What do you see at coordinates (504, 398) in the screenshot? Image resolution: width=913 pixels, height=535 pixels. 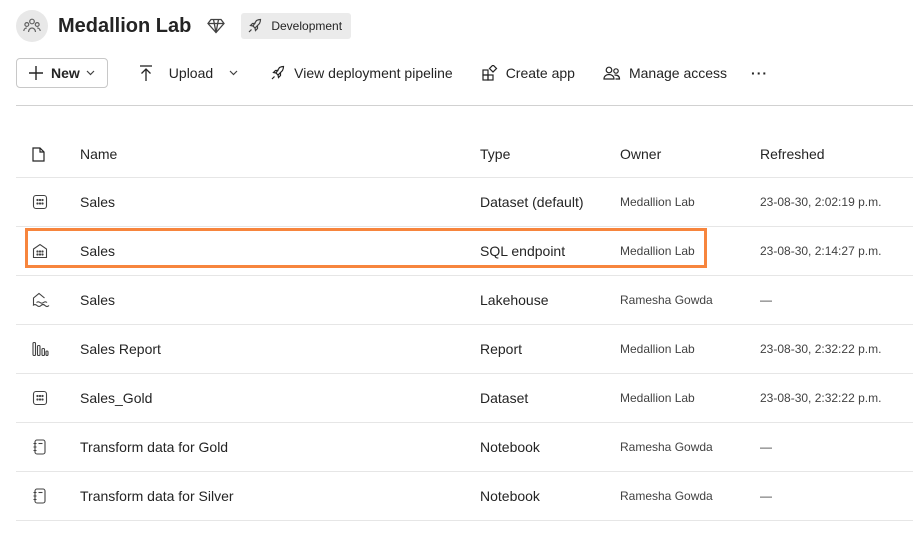 I see `item-type: Dataset` at bounding box center [504, 398].